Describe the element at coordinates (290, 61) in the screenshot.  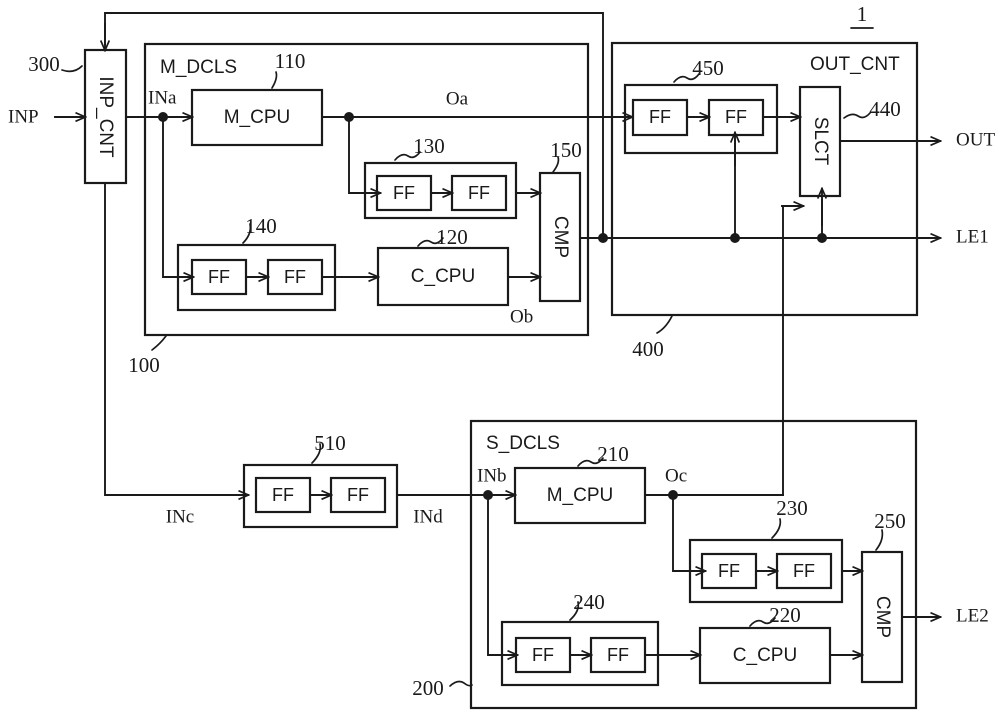
I see `ref-110-label: 110` at that location.